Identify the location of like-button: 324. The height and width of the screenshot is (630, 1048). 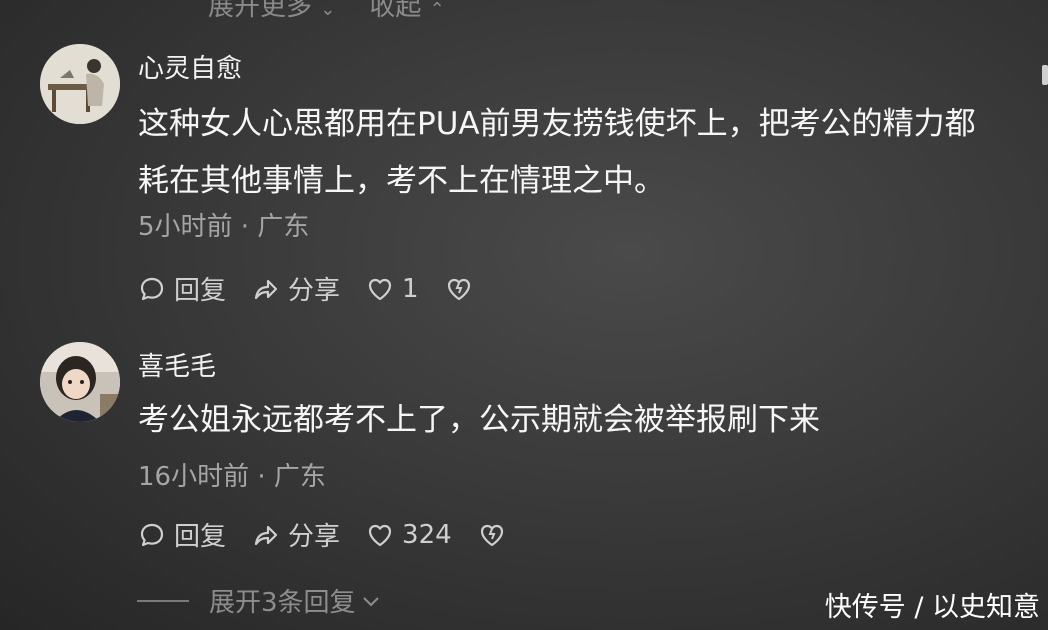
(409, 535).